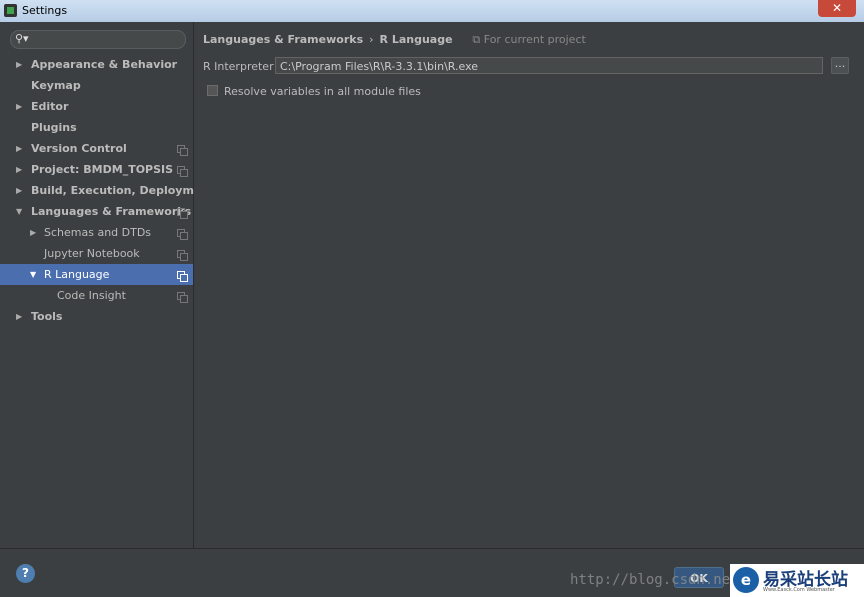  Describe the element at coordinates (111, 211) in the screenshot. I see `tree-item-label: Languages & Frameworks` at that location.